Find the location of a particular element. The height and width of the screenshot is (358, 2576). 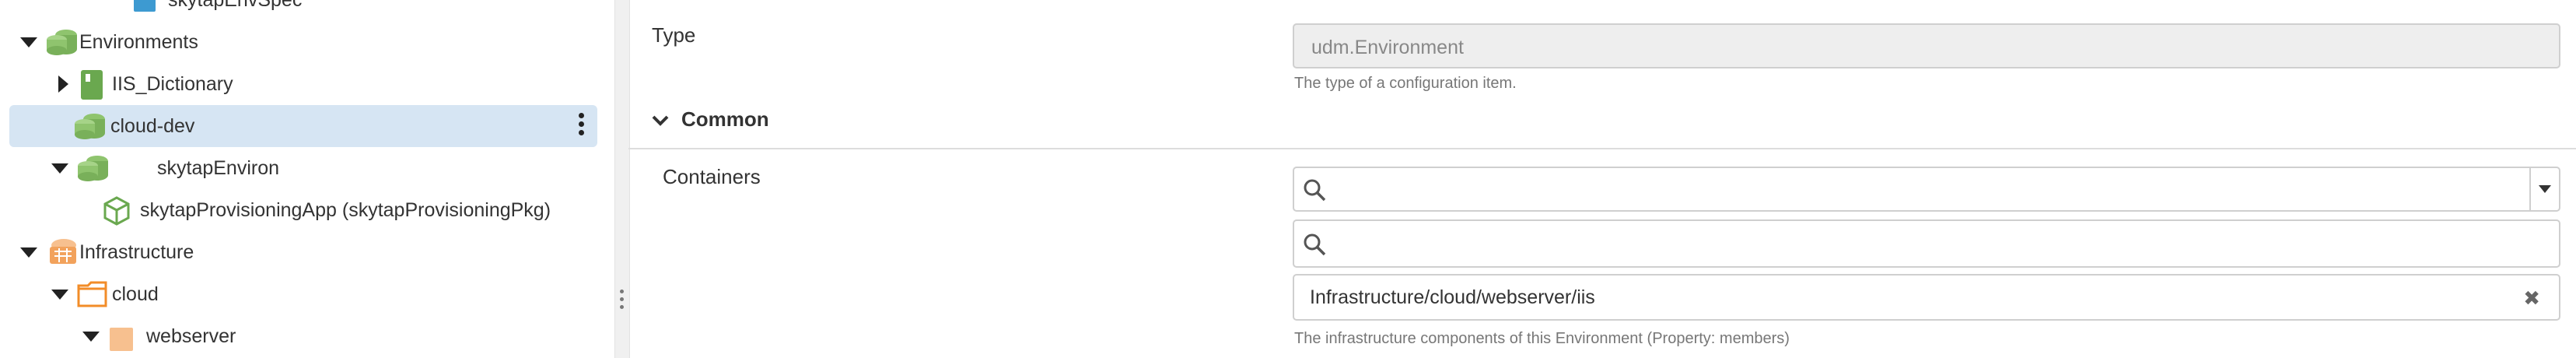

tree-item-cloud-dev: cloud-dev is located at coordinates (303, 126).